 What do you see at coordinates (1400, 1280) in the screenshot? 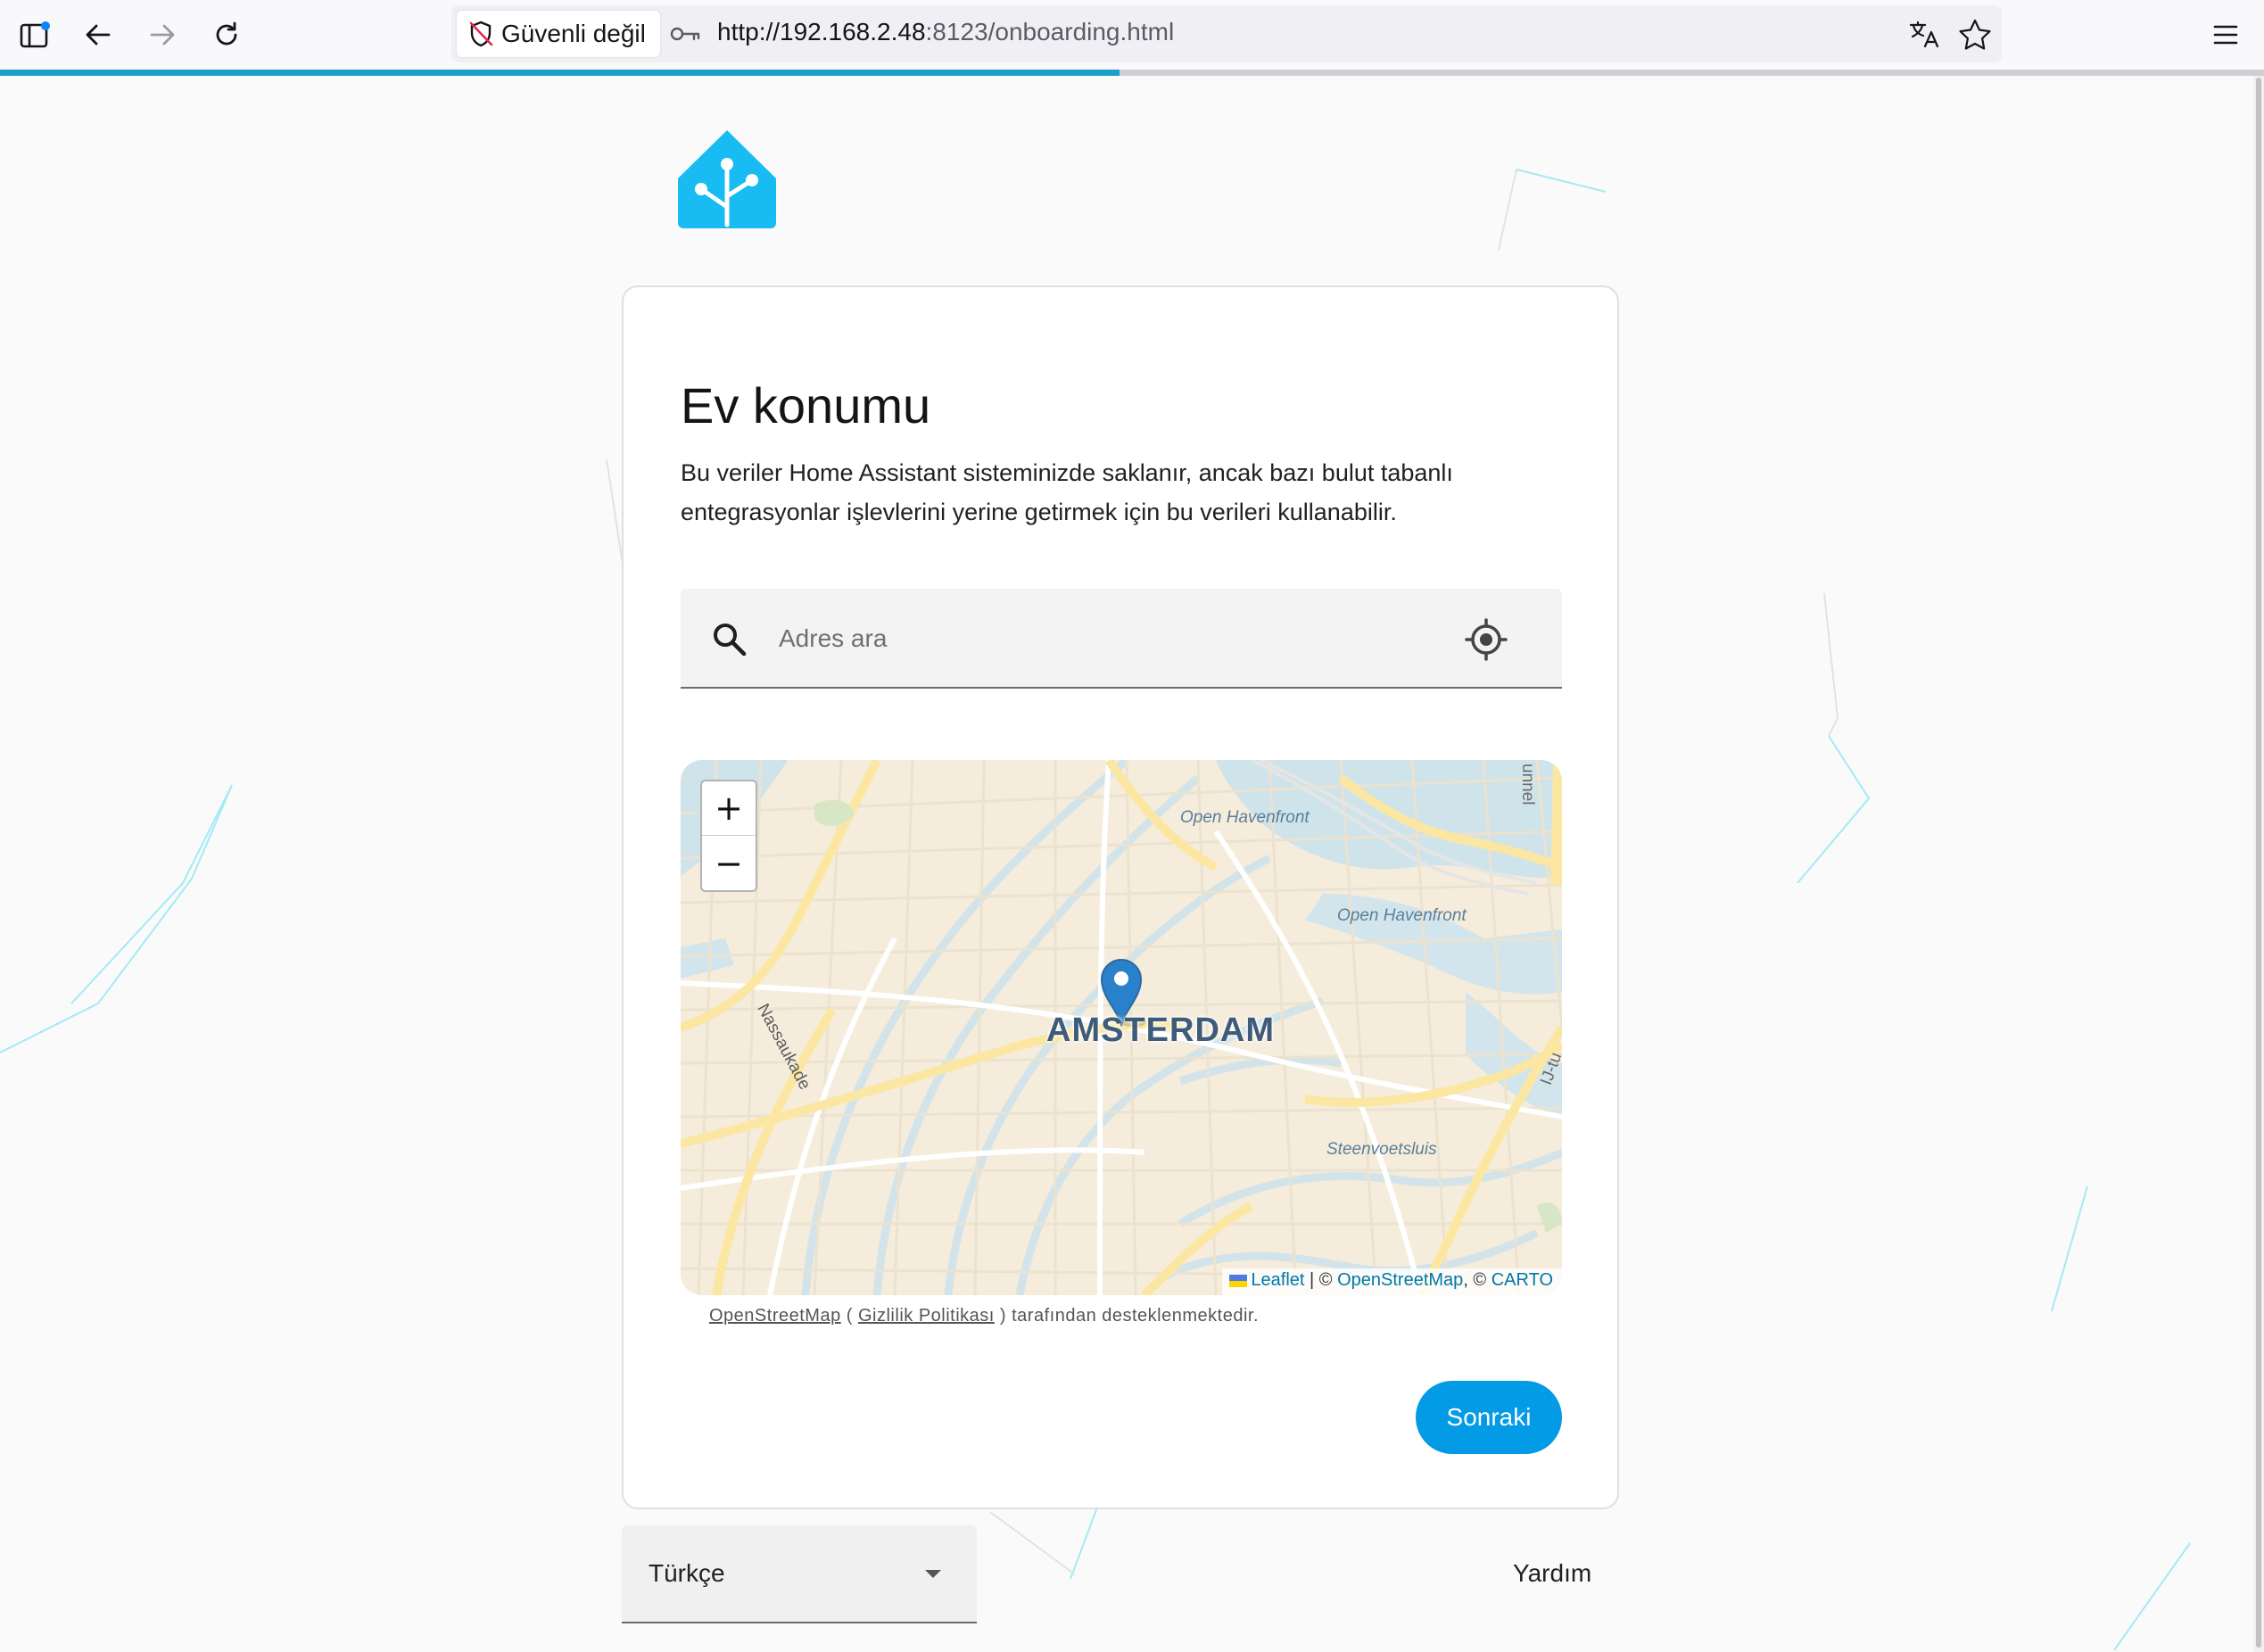
I see `openstreetmap-link: OpenStreetMap` at bounding box center [1400, 1280].